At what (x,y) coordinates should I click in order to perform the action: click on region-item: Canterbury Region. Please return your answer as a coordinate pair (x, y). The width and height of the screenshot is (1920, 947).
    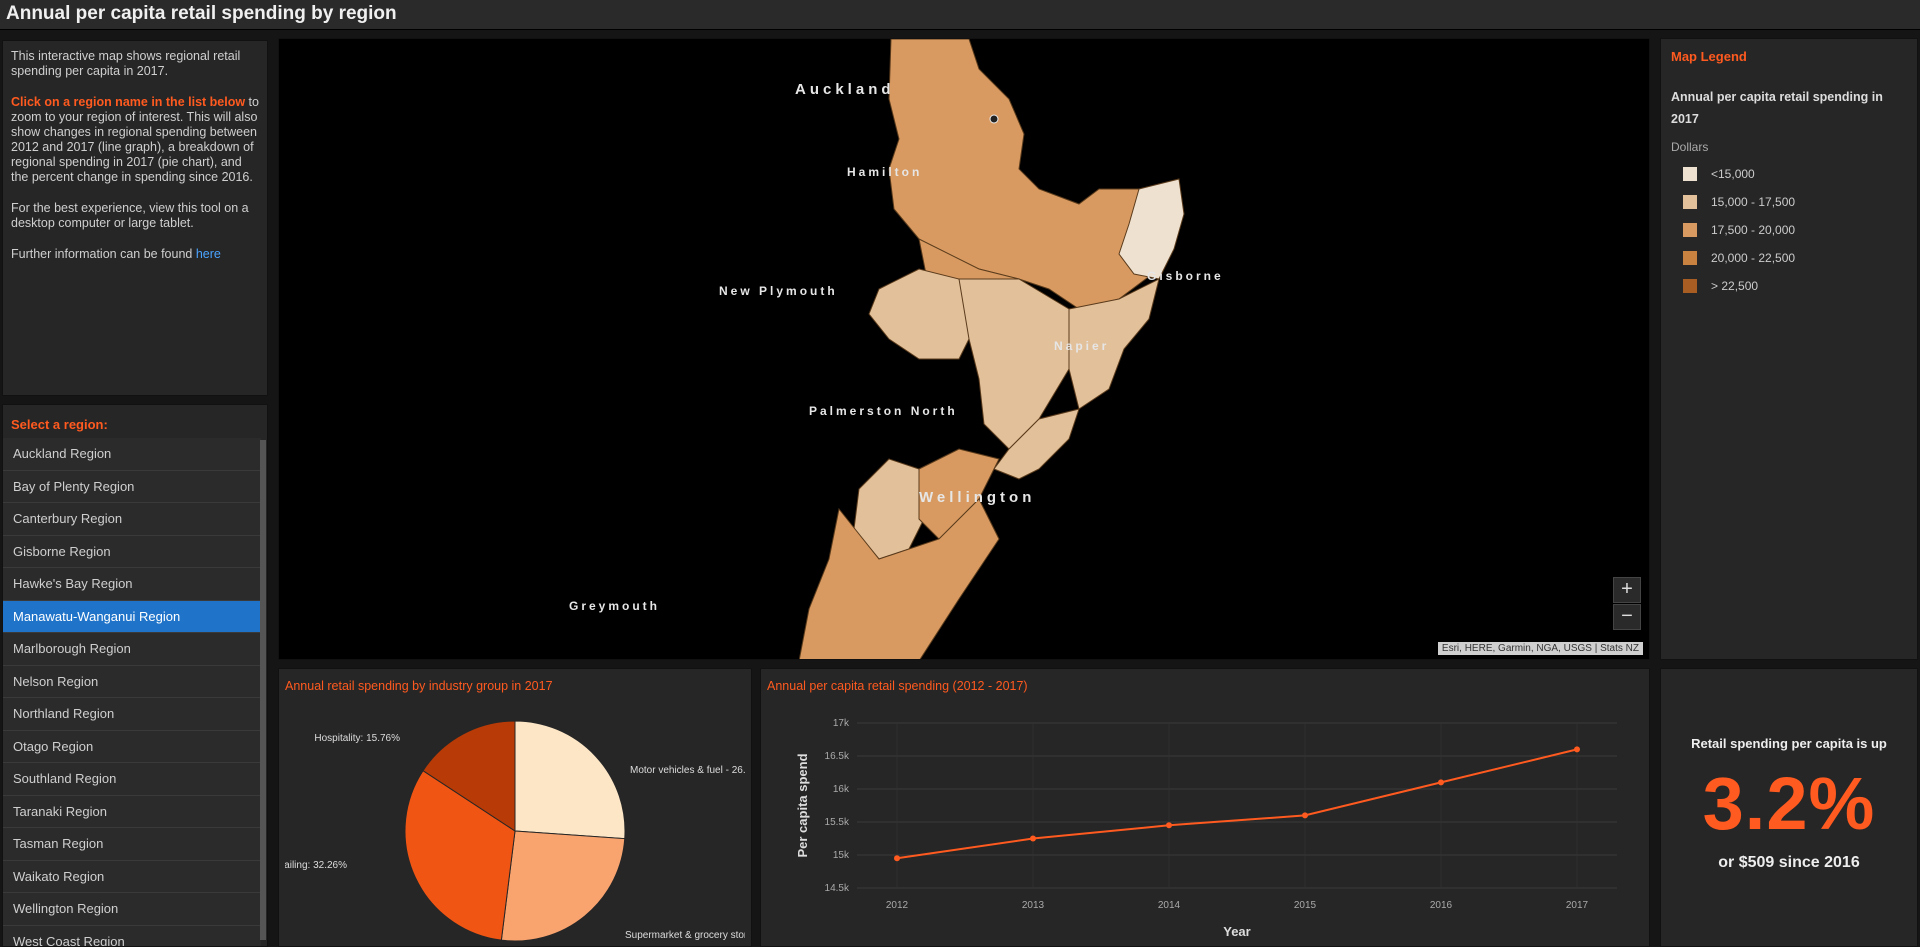
    Looking at the image, I should click on (132, 519).